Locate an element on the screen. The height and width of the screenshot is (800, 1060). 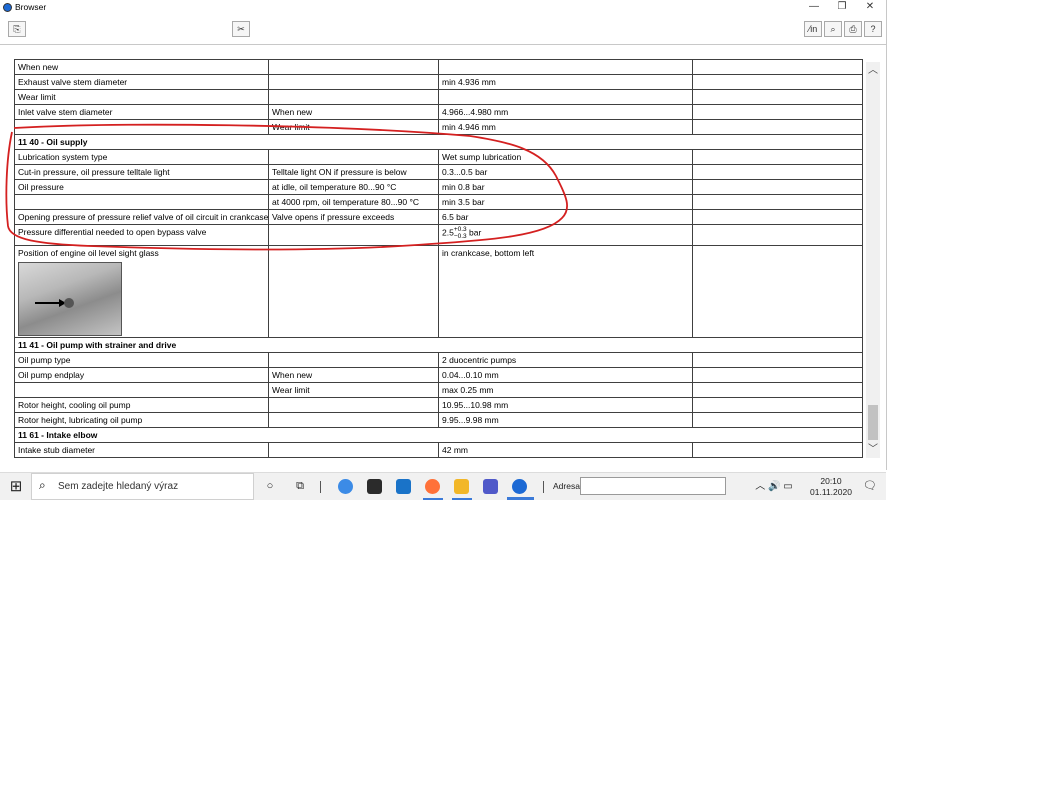
table-row: Oil pump type 2 duocentric pumps is located at coordinates (438, 360).